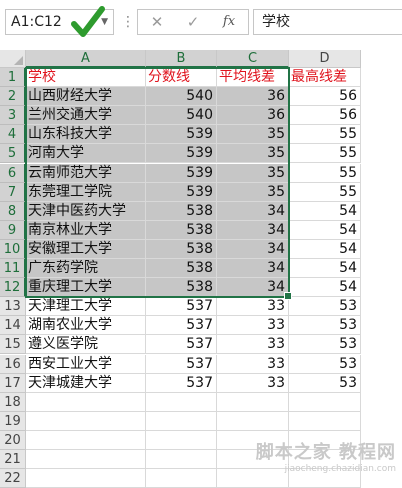 This screenshot has width=402, height=488. What do you see at coordinates (86, 211) in the screenshot?
I see `table-cell: 天津中医药大学` at bounding box center [86, 211].